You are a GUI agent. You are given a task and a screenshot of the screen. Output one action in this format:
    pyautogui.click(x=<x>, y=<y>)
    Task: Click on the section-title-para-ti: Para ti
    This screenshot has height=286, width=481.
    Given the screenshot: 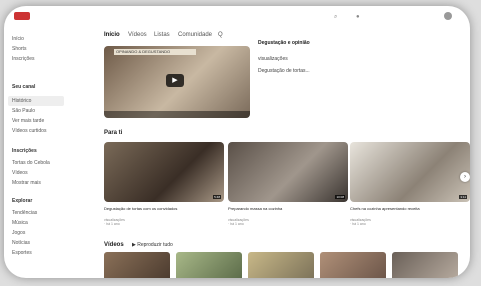 What is the action you would take?
    pyautogui.click(x=113, y=133)
    